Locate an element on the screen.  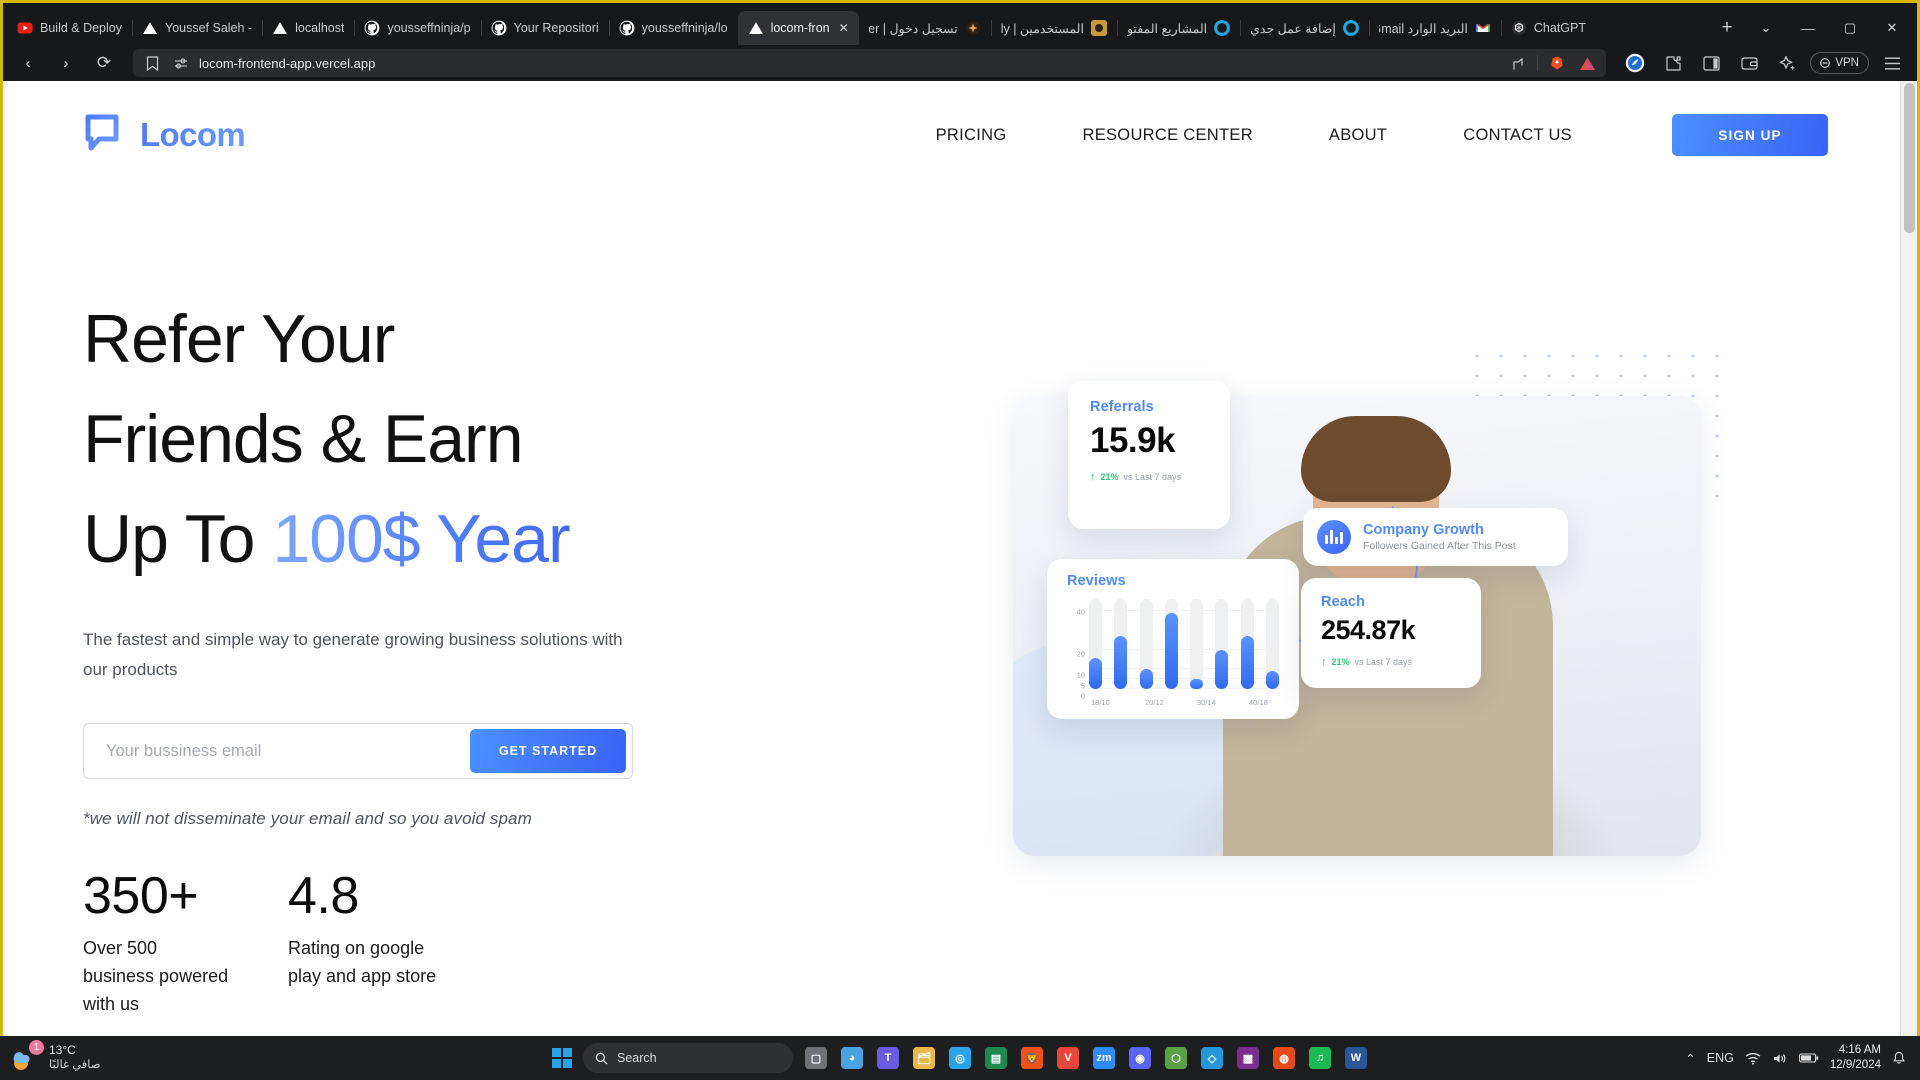
company-growth-title: Company Growth is located at coordinates (1423, 530).